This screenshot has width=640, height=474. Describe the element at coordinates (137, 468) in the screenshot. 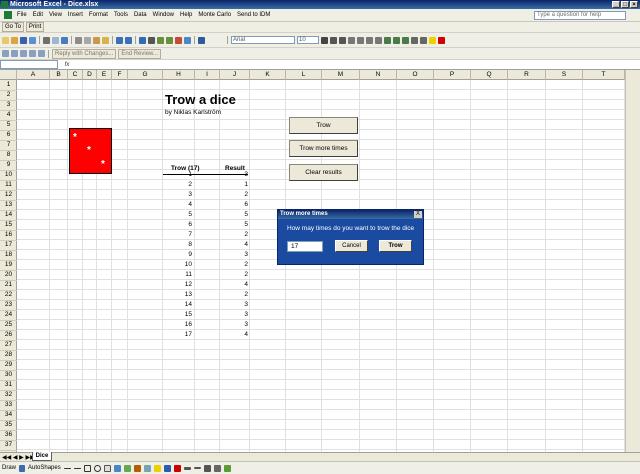

I see `clipart-icon` at that location.